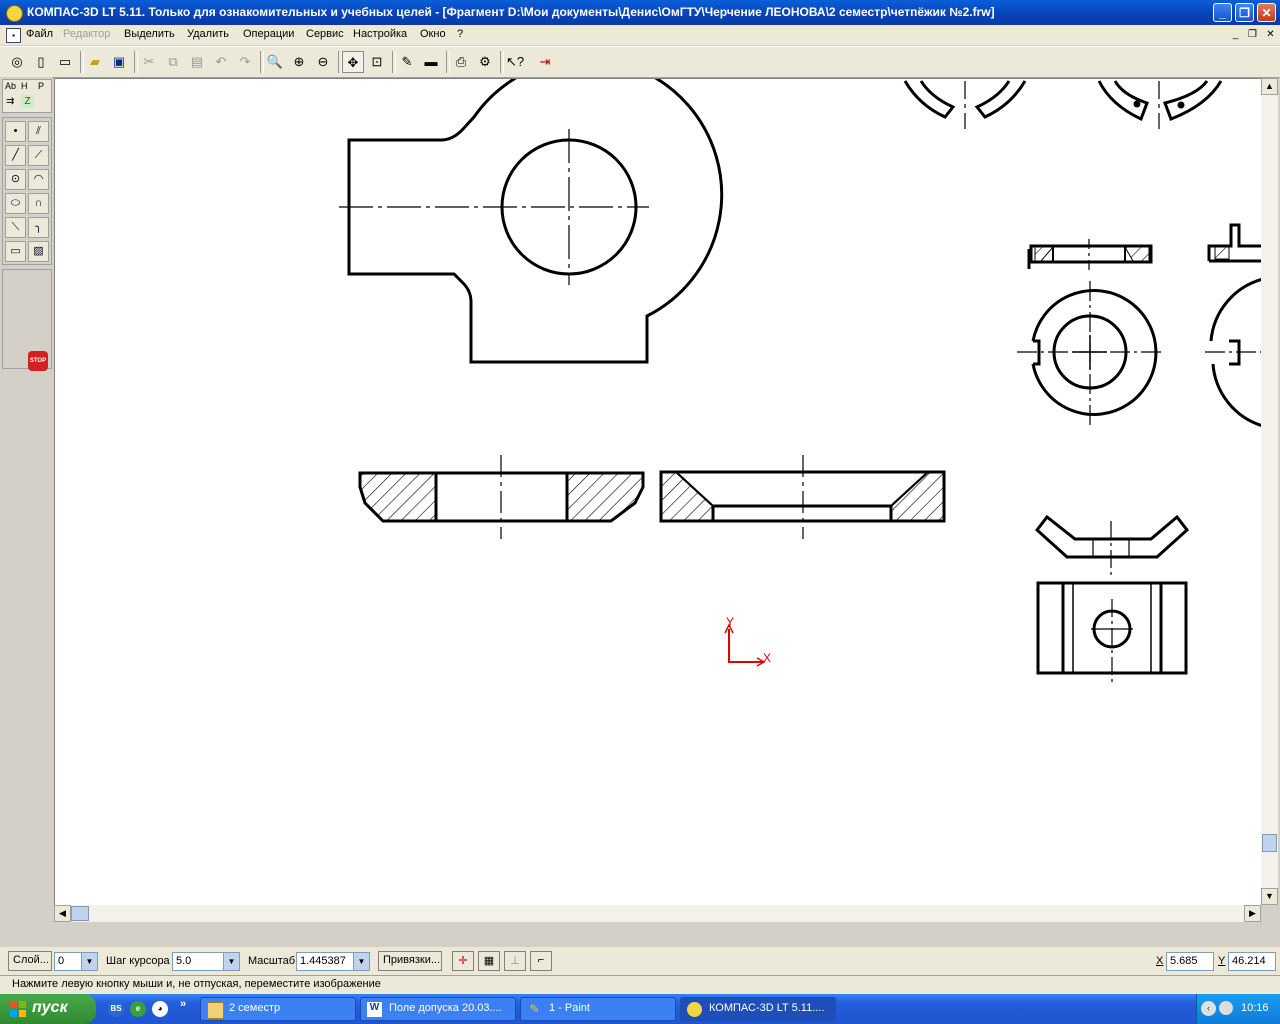 Image resolution: width=1280 pixels, height=1024 pixels. I want to click on menu-delete: Удалить, so click(208, 34).